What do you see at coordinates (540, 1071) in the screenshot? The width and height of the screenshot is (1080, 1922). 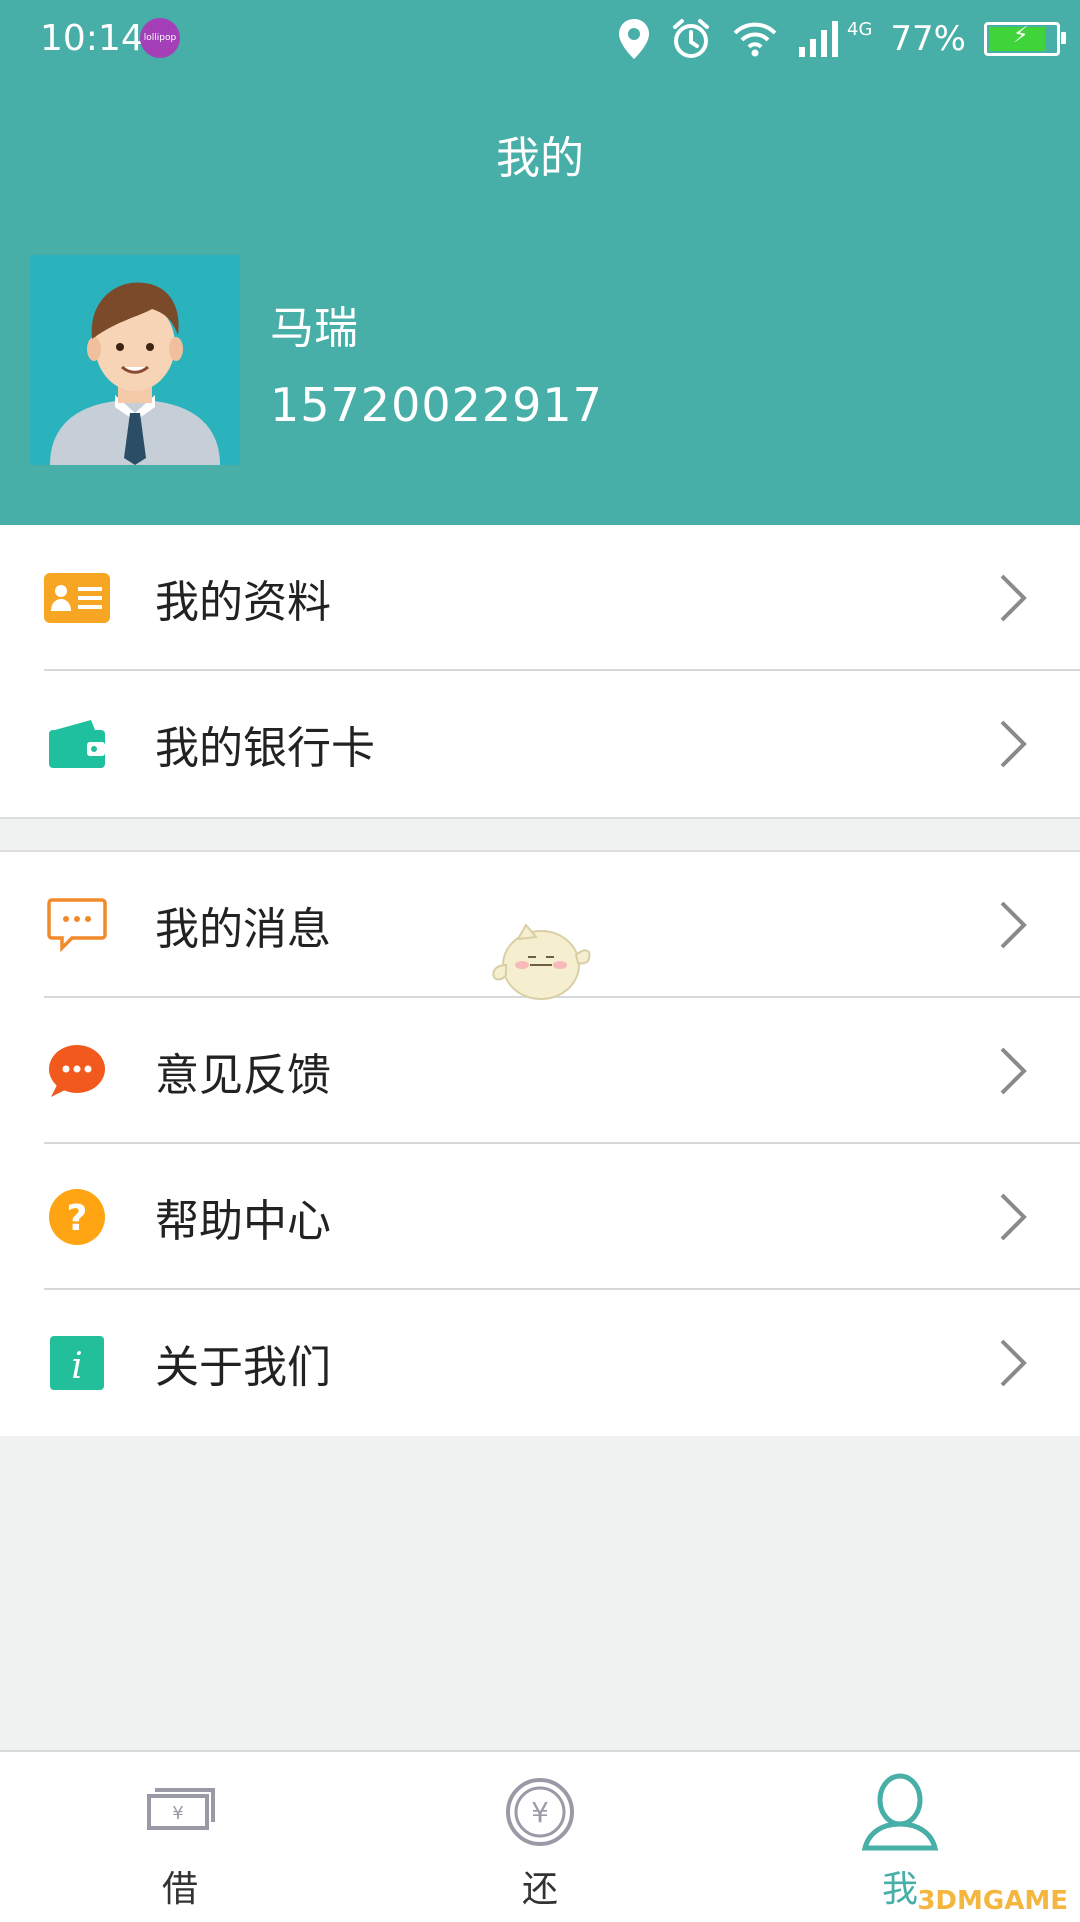 I see `menu-item-feedback: 意见反馈` at bounding box center [540, 1071].